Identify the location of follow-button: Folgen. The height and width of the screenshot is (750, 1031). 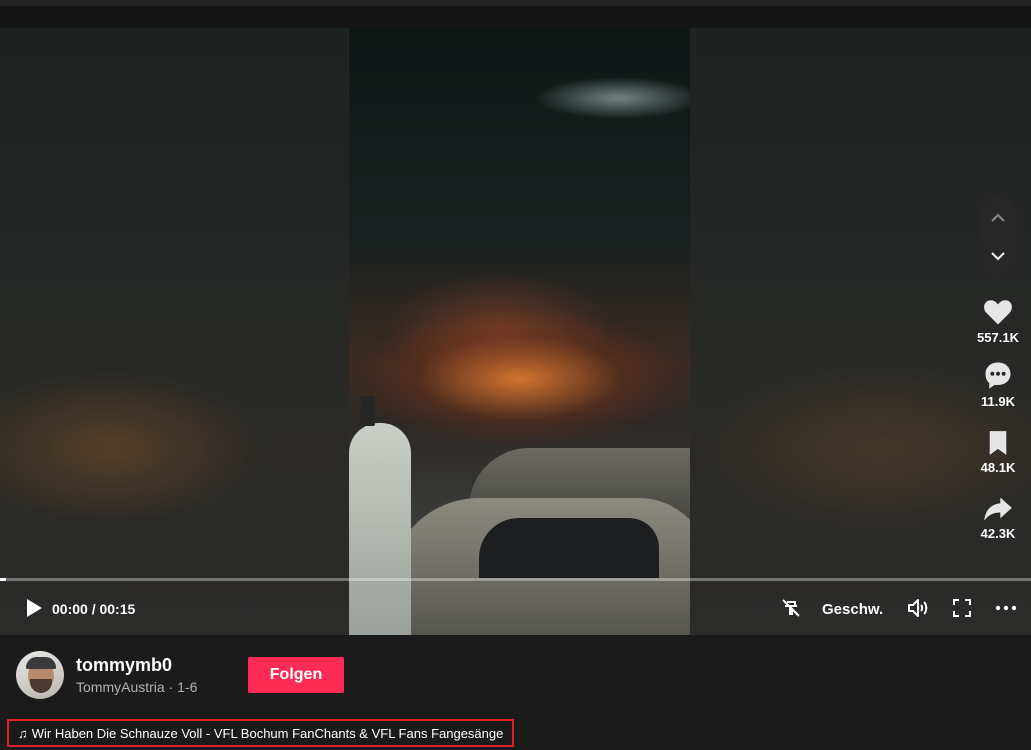
(296, 675).